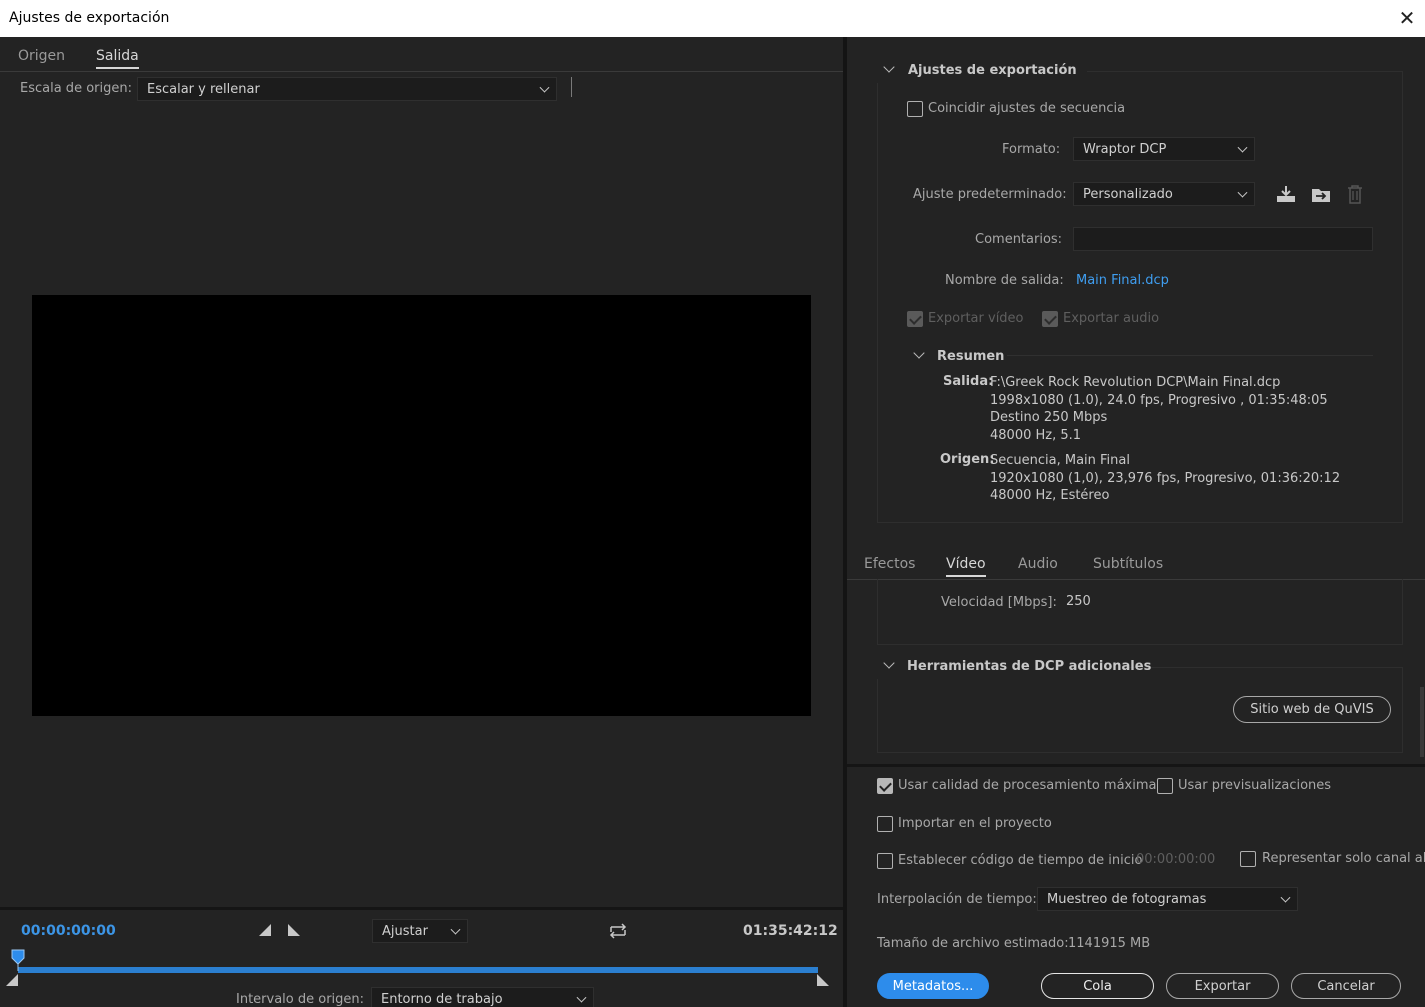  What do you see at coordinates (405, 931) in the screenshot?
I see `fit-value: Ajustar` at bounding box center [405, 931].